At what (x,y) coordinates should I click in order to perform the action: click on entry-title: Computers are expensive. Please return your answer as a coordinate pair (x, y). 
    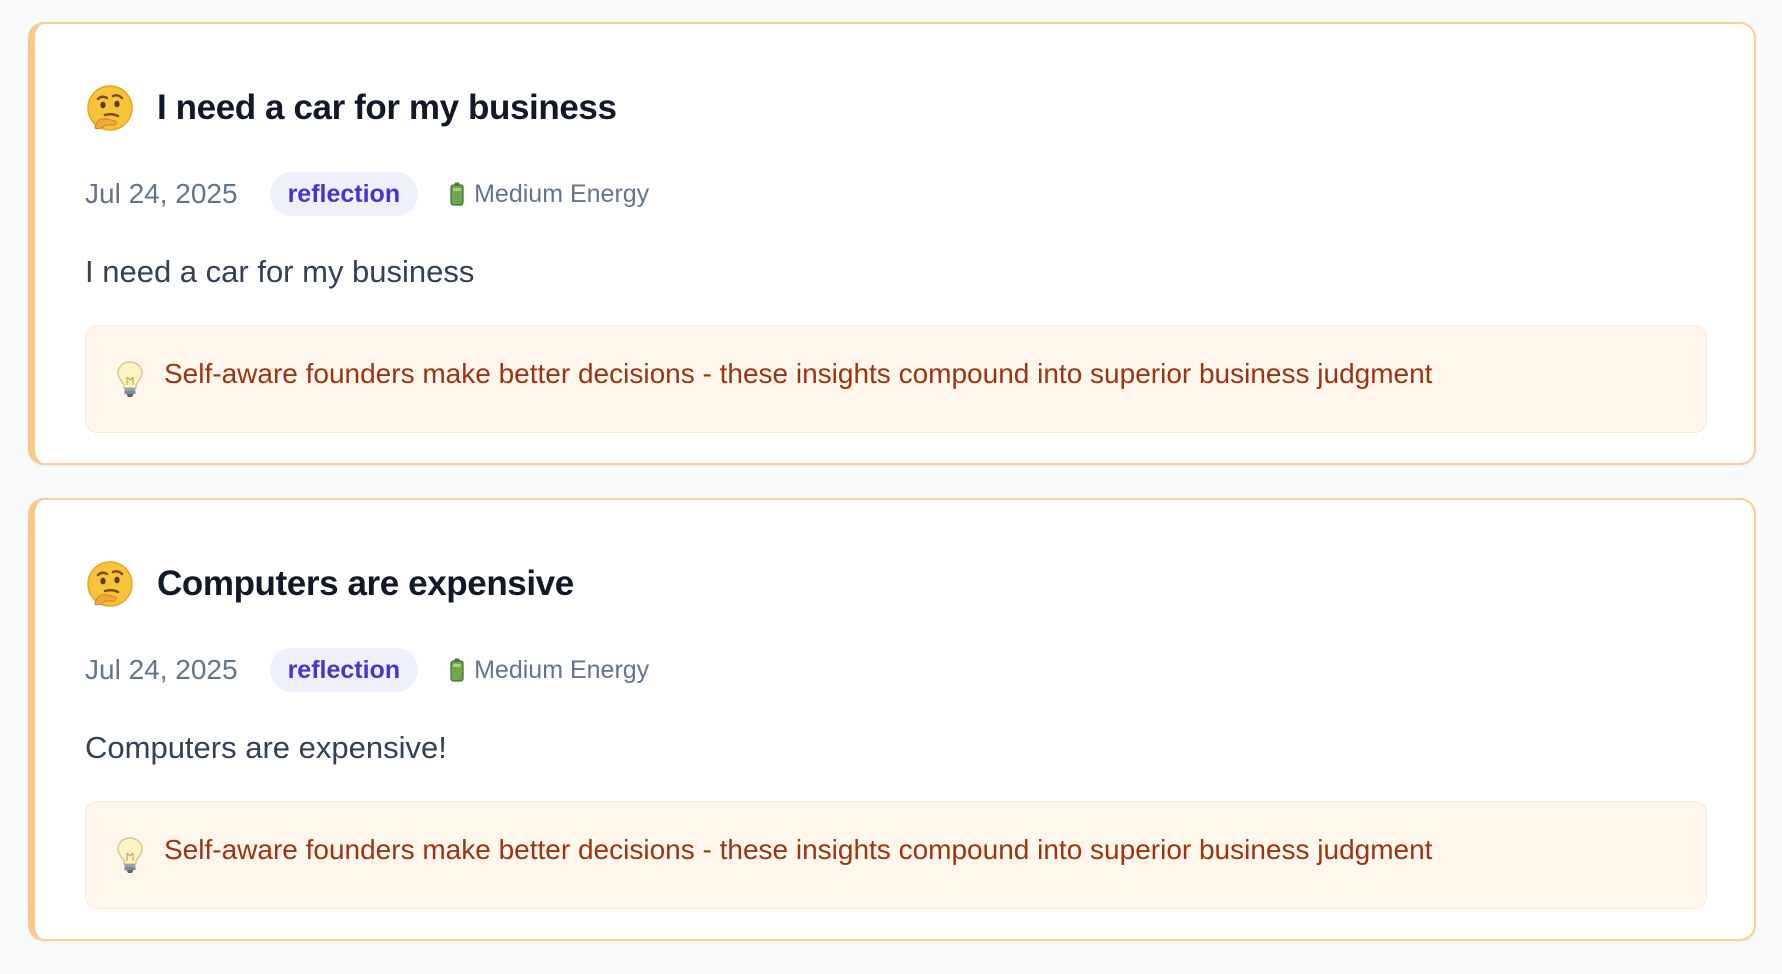
    Looking at the image, I should click on (365, 583).